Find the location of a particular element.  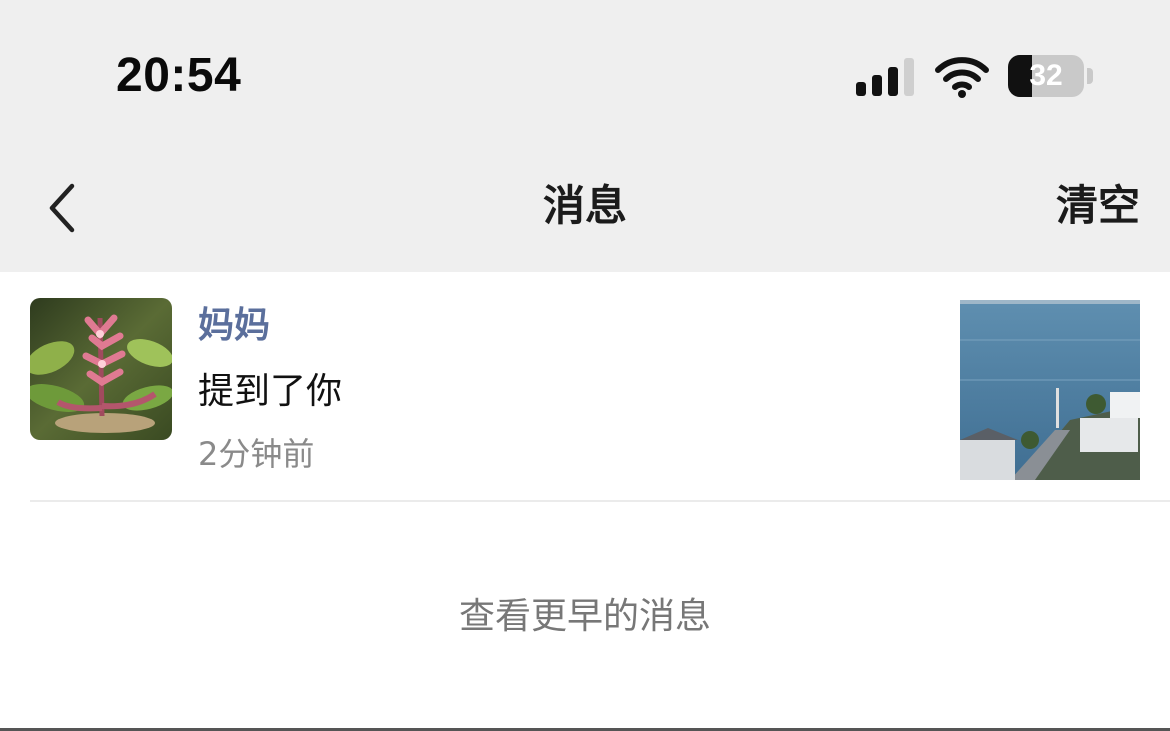

view-earlier-messages-link: 查看更早的消息 is located at coordinates (585, 617).